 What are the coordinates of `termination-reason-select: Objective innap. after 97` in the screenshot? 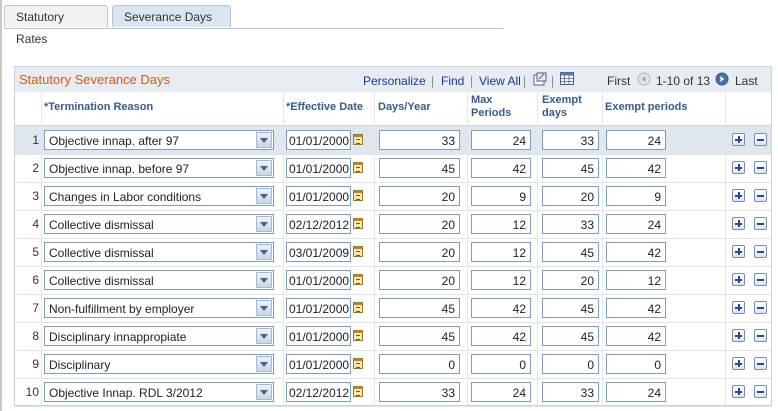 It's located at (159, 140).